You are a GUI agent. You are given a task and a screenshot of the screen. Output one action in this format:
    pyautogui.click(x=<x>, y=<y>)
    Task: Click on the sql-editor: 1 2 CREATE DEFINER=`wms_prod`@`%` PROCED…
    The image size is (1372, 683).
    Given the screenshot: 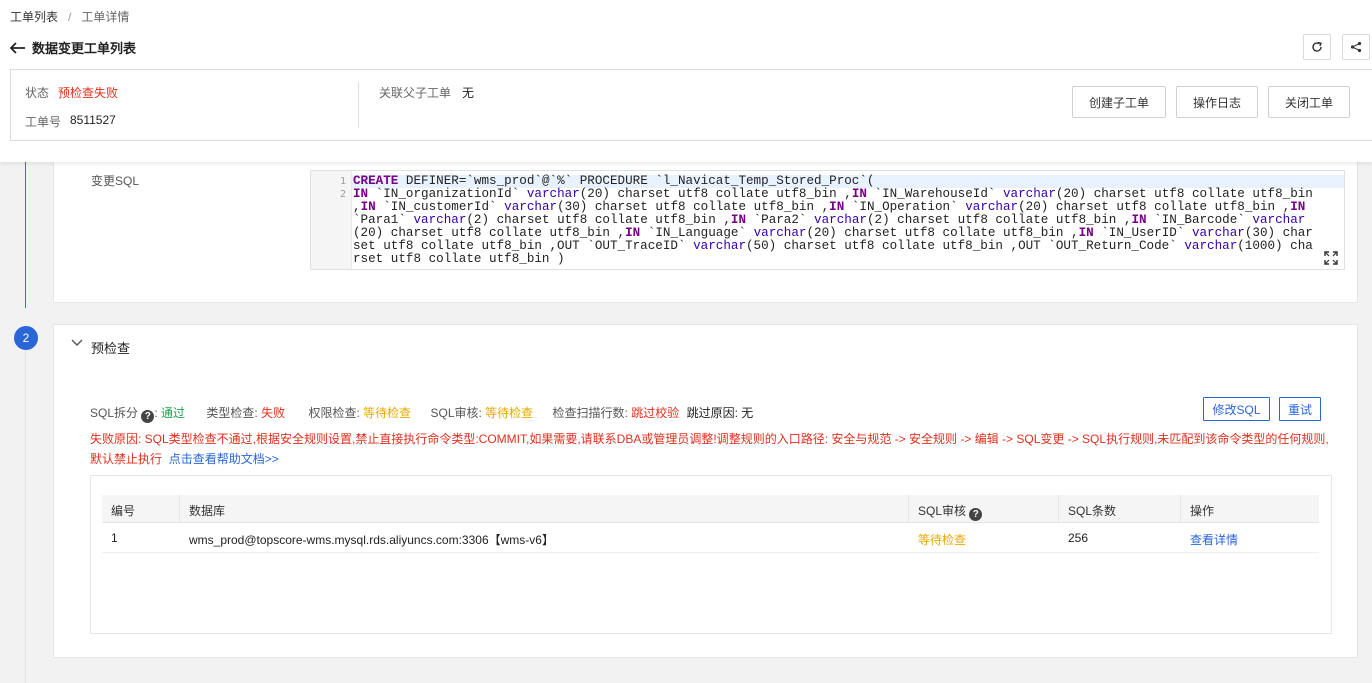 What is the action you would take?
    pyautogui.click(x=827, y=220)
    